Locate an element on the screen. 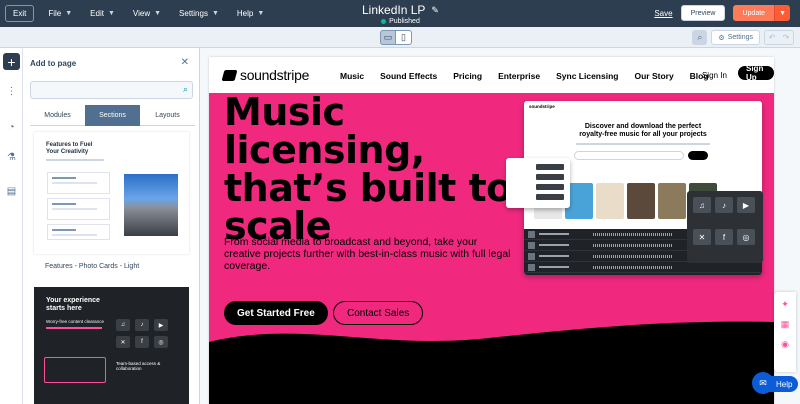 The width and height of the screenshot is (800, 404). menu-view: View ▼ is located at coordinates (147, 13).